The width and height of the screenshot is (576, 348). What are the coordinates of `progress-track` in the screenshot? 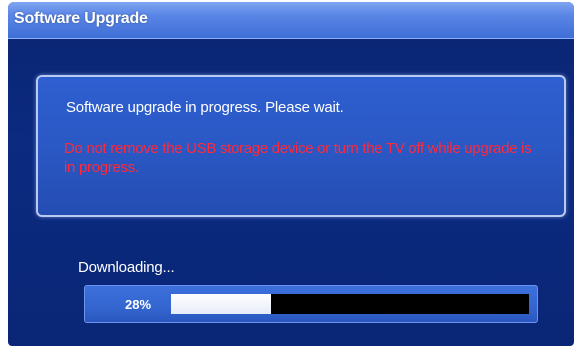 It's located at (350, 304).